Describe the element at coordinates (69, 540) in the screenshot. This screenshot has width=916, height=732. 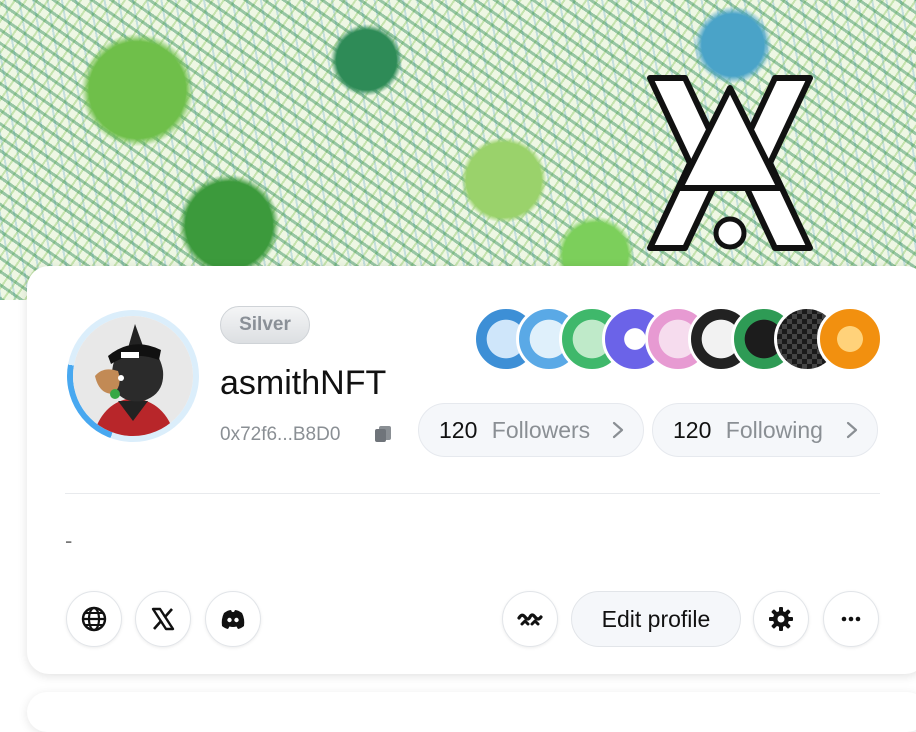
I see `bio-text: -` at that location.